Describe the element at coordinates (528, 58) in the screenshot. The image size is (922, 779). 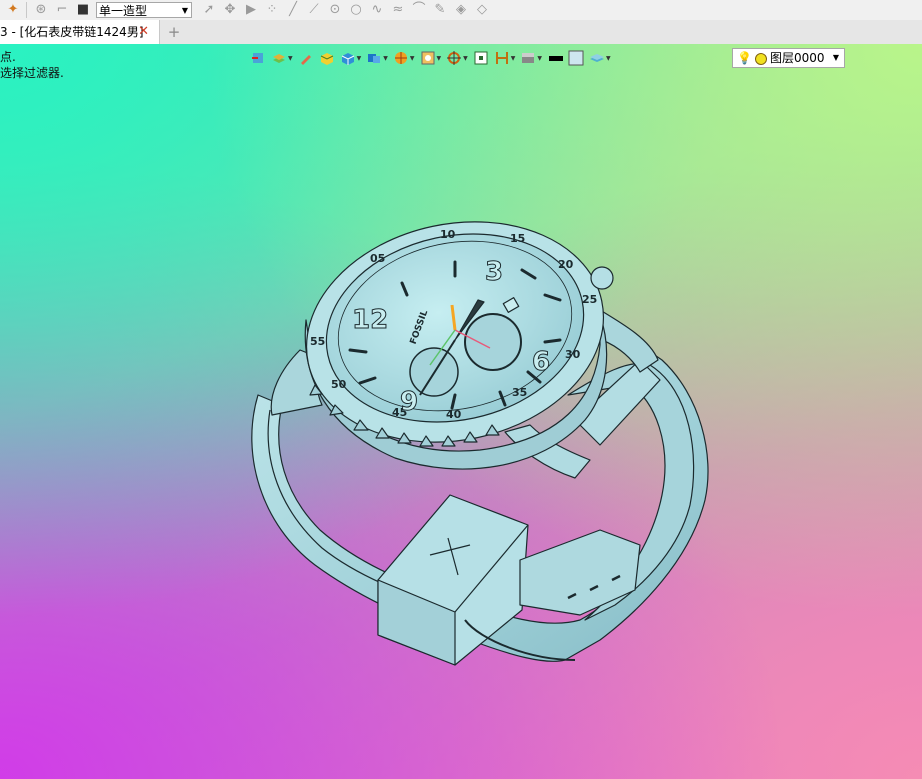
I see `background-icon` at that location.